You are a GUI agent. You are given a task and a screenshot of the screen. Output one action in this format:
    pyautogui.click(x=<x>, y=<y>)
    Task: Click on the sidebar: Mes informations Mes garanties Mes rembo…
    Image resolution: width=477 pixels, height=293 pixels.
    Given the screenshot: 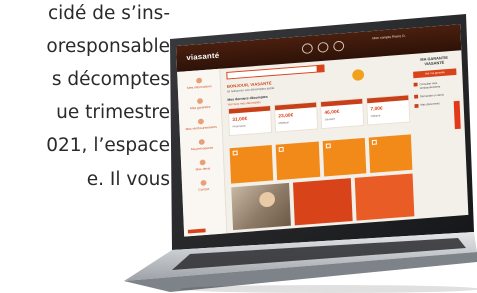 What is the action you would take?
    pyautogui.click(x=202, y=152)
    